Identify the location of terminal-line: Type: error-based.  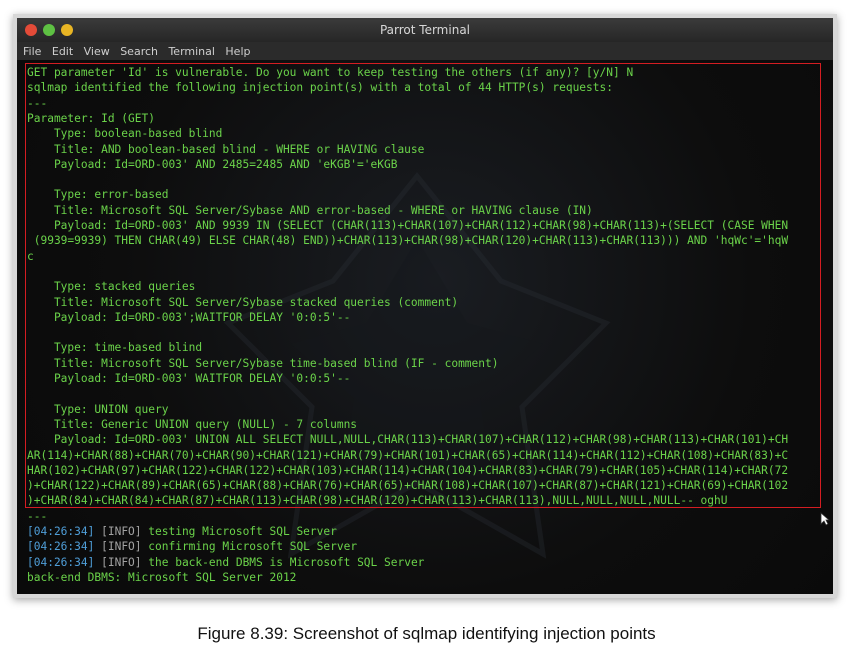
(98, 195).